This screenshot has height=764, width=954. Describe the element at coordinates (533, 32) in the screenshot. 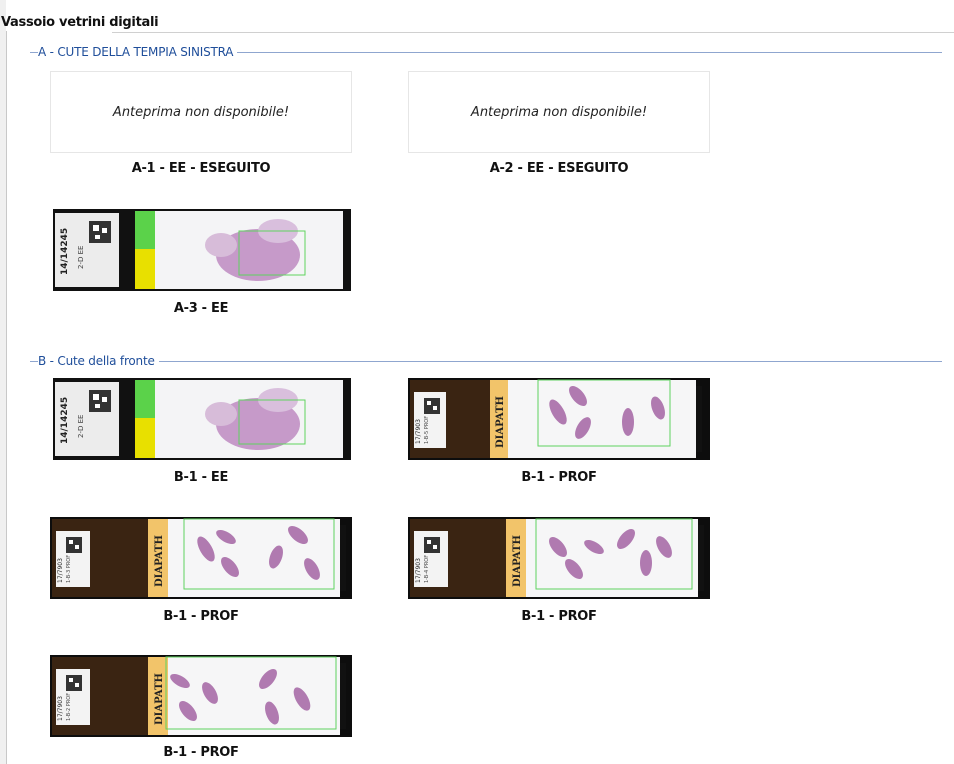

I see `title-divider` at that location.